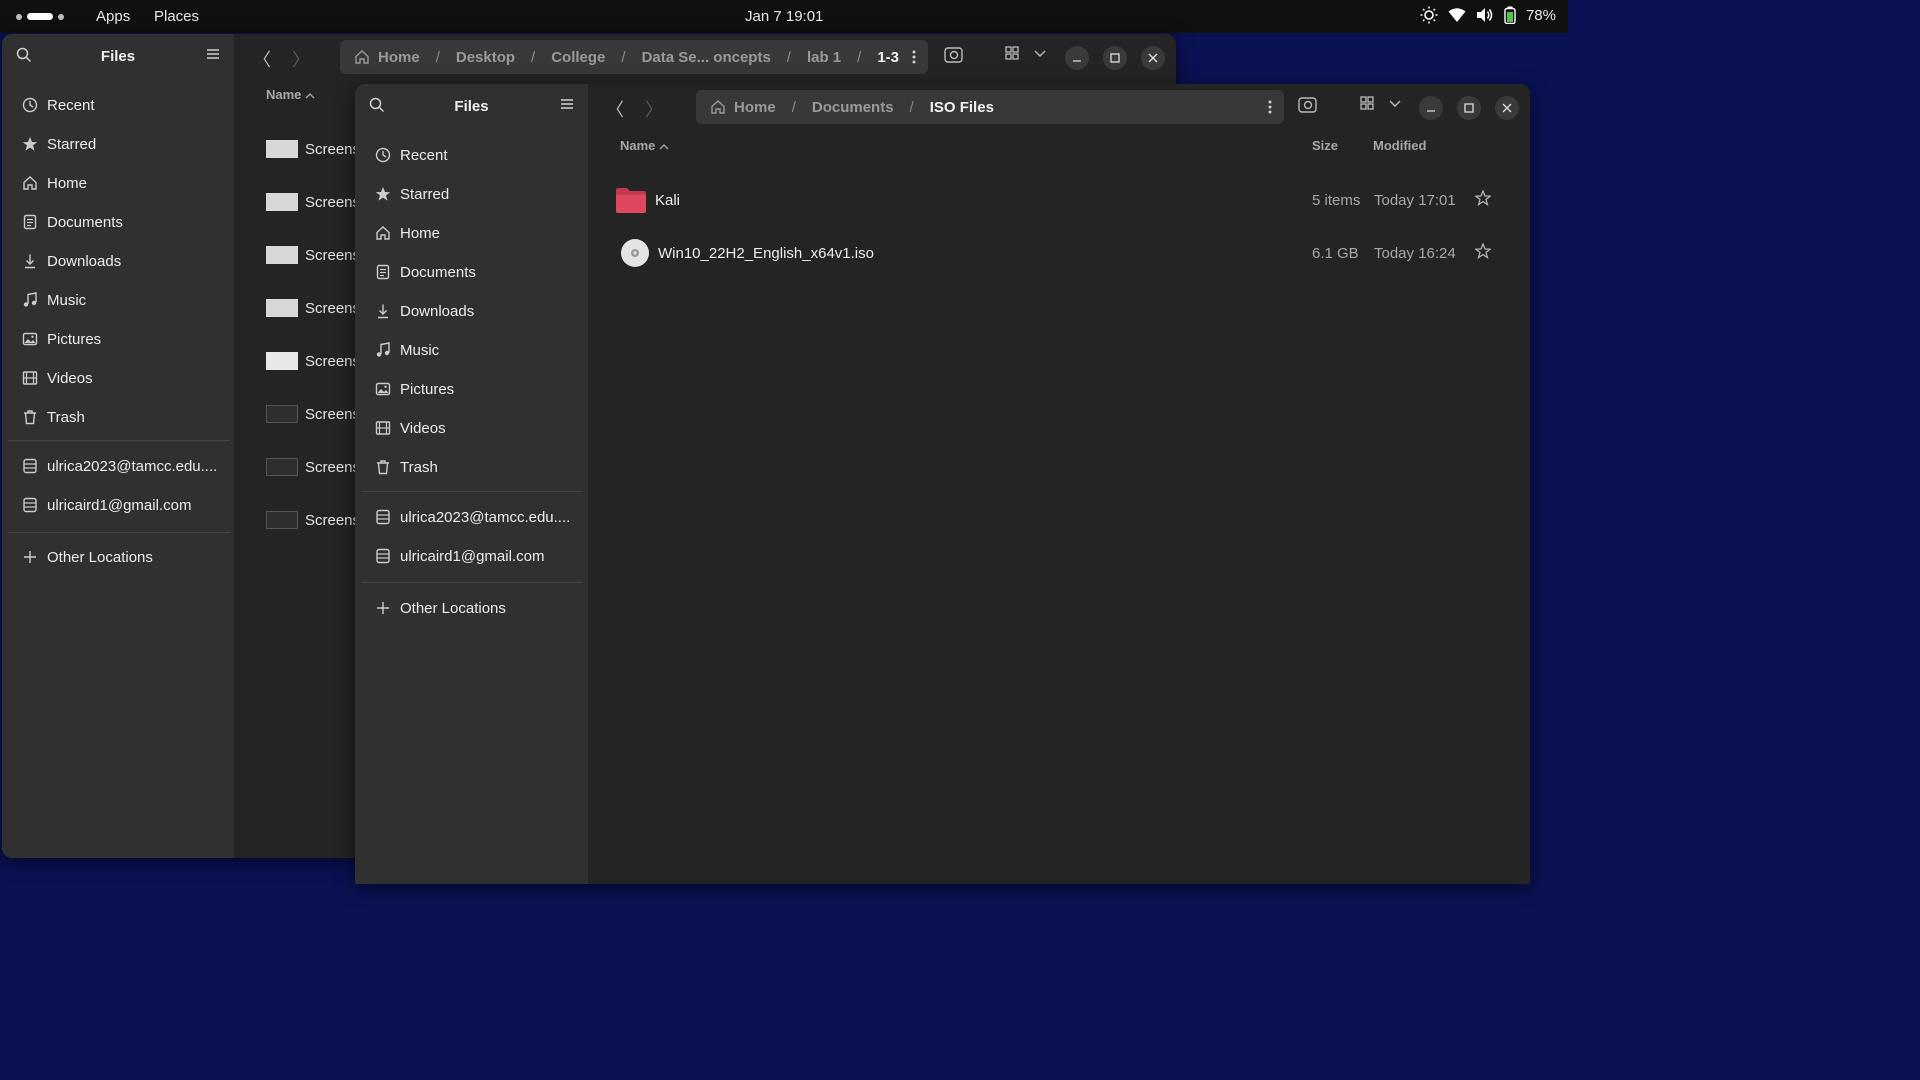 This screenshot has width=1920, height=1080. I want to click on breadcrumb-item: College, so click(578, 57).